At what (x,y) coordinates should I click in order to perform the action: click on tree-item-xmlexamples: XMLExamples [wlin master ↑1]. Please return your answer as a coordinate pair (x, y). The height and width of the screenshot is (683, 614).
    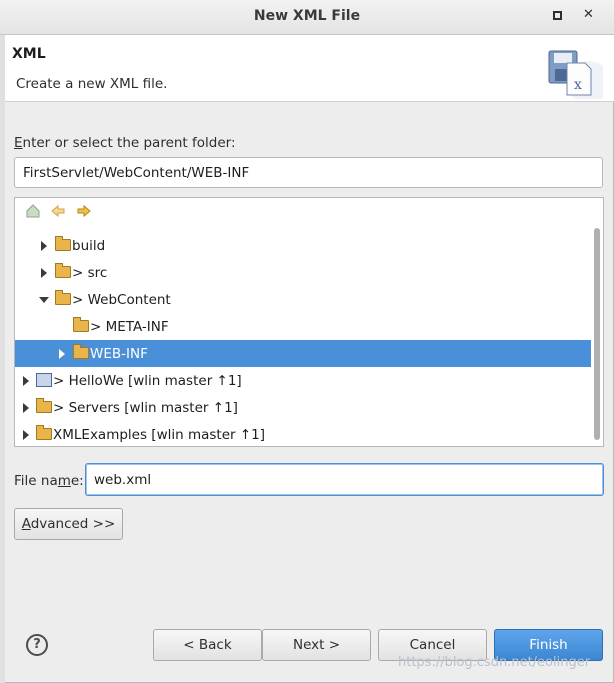
    Looking at the image, I should click on (303, 433).